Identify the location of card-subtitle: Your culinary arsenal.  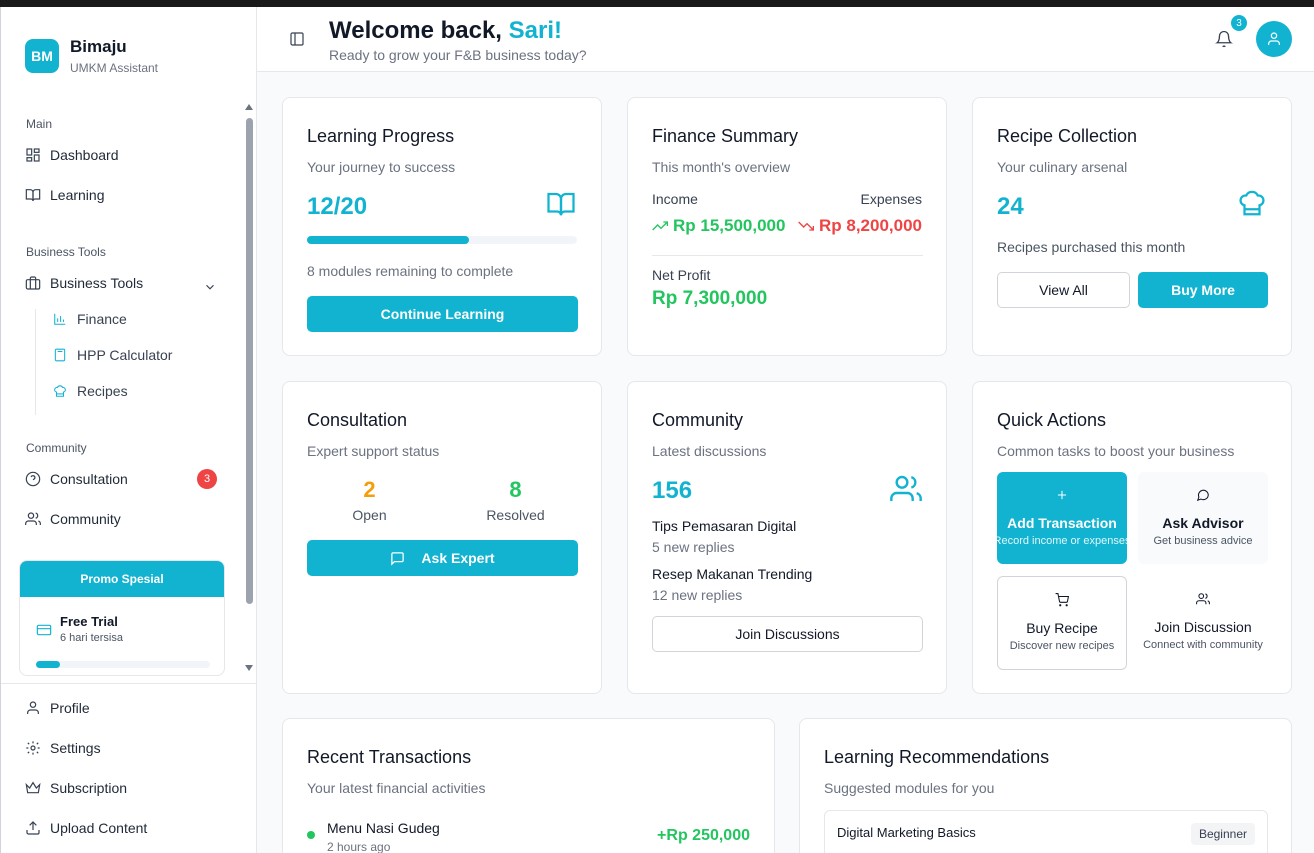
(1062, 167).